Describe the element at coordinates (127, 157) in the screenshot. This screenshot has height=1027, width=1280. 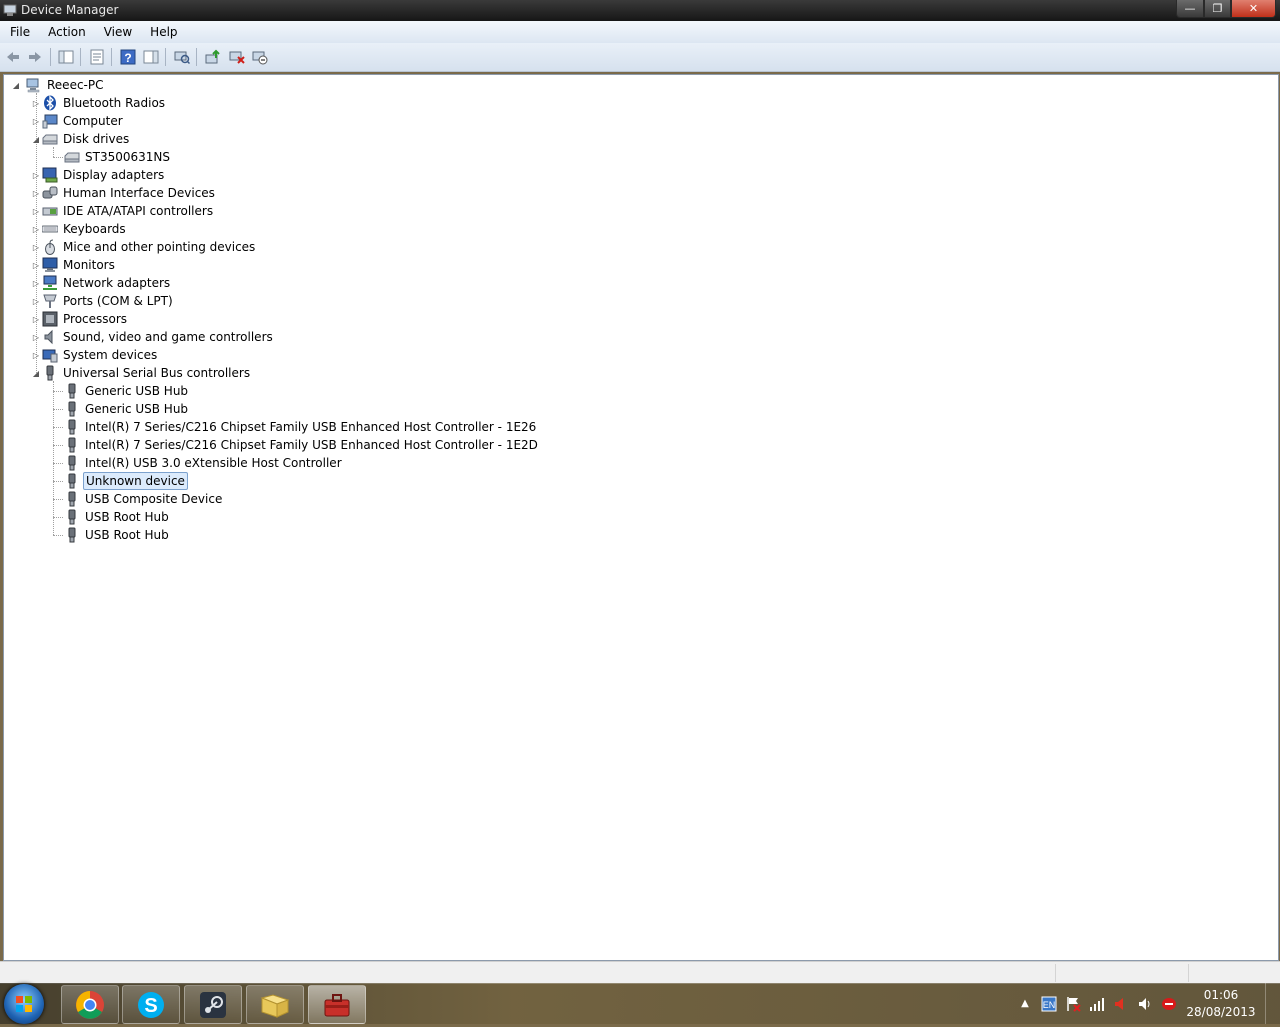
I see `tree-item-label: ST3500631NS` at that location.